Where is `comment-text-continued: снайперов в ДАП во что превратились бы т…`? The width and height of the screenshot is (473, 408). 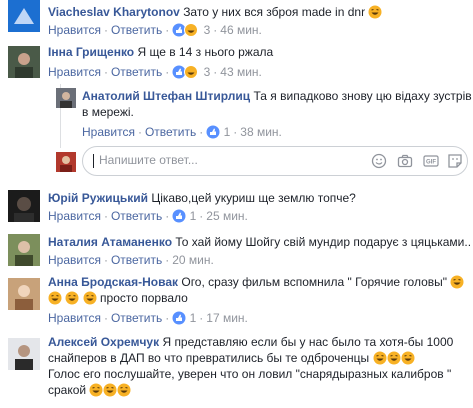 comment-text-continued: снайперов в ДАП во что превратились бы т… is located at coordinates (209, 358).